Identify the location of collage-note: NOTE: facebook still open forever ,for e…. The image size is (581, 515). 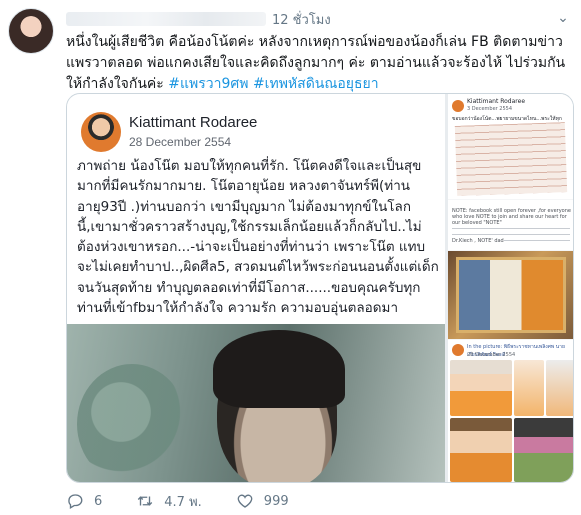
(510, 225).